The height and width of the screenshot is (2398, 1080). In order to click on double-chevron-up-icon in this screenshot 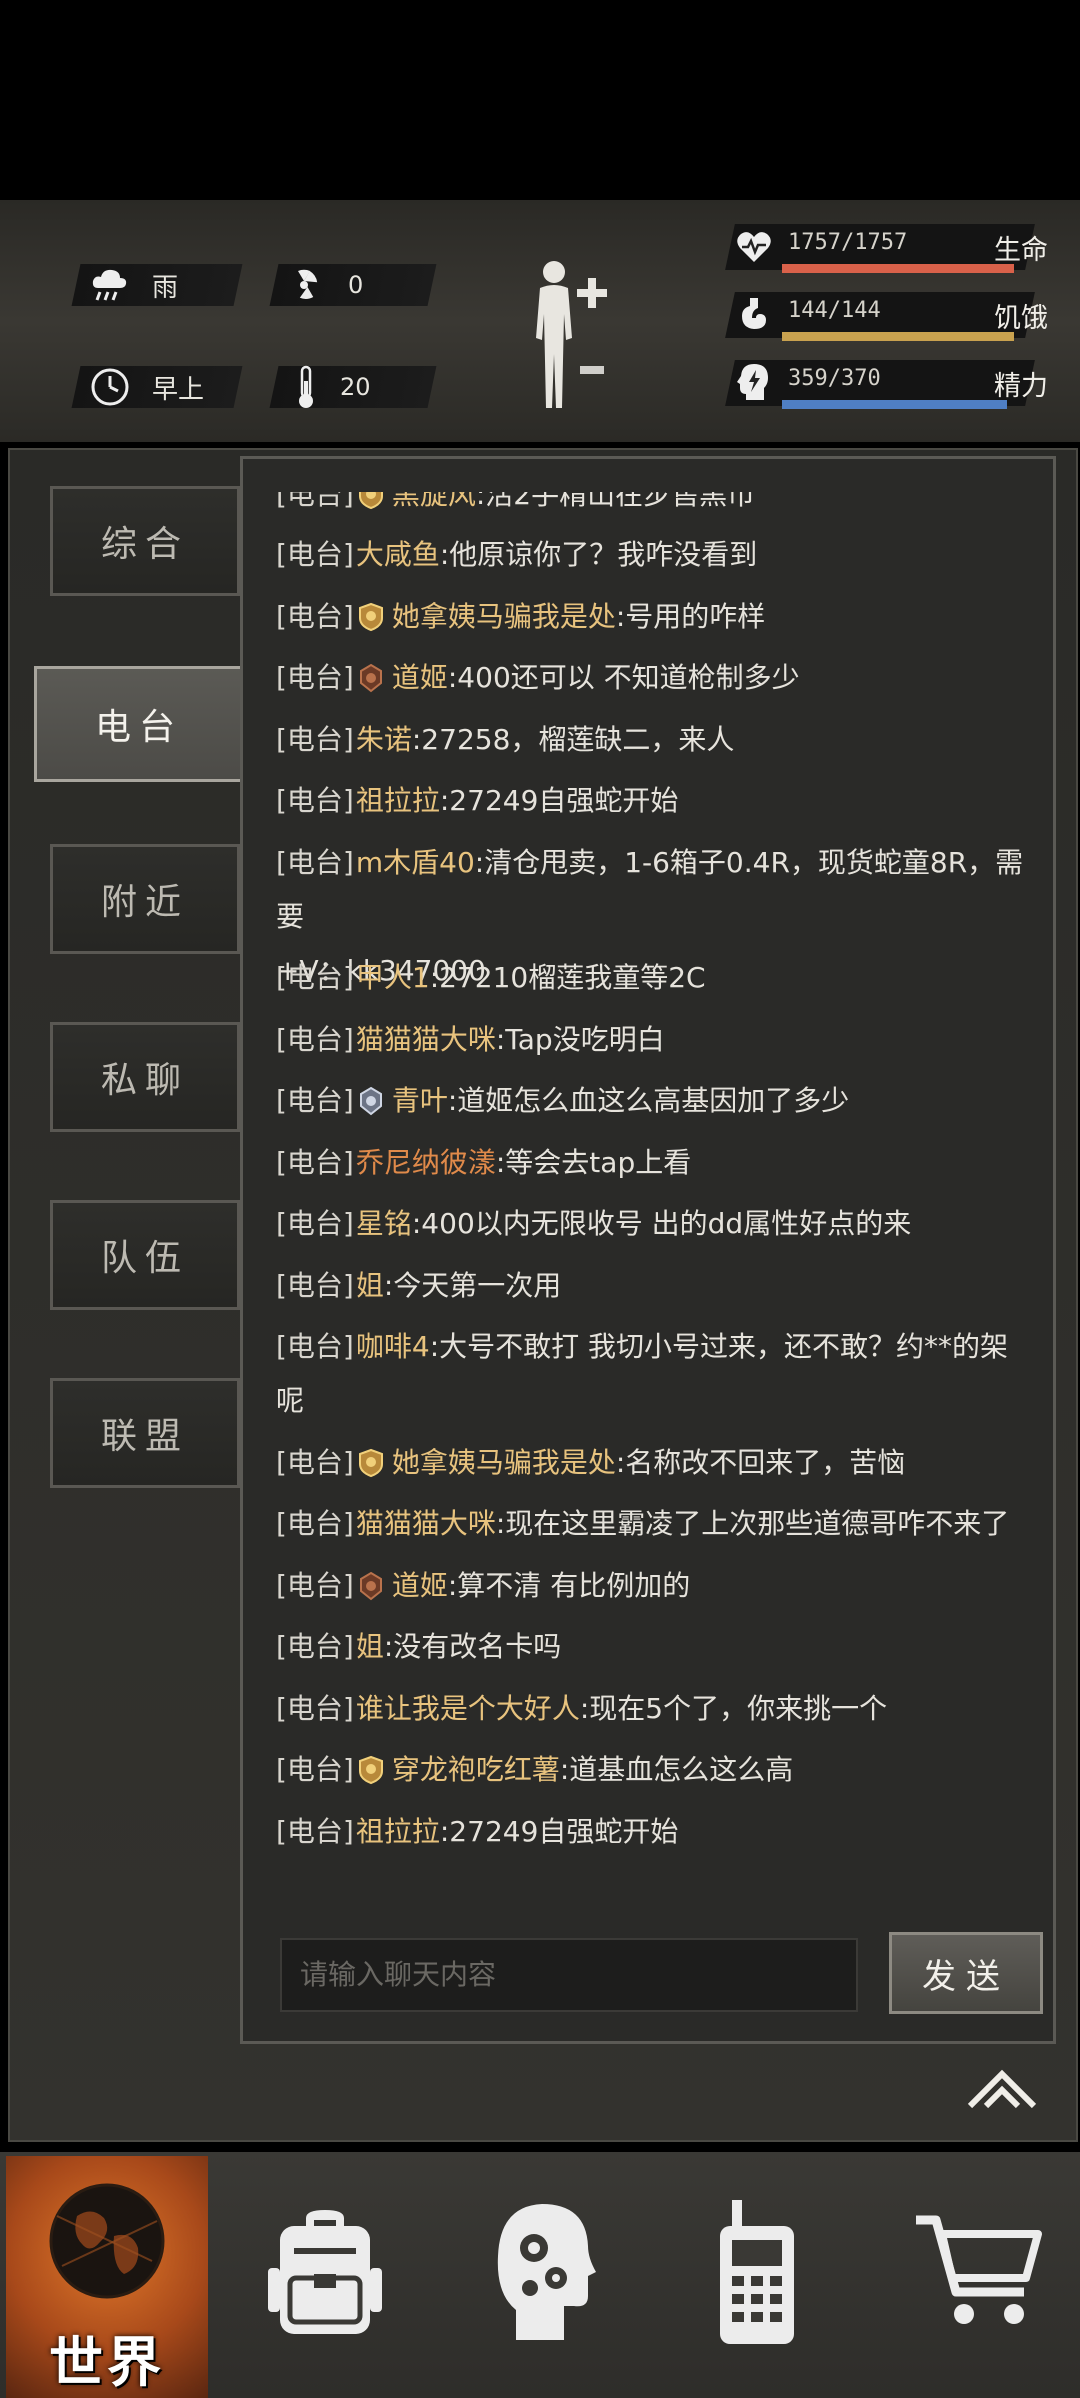, I will do `click(1002, 2086)`.